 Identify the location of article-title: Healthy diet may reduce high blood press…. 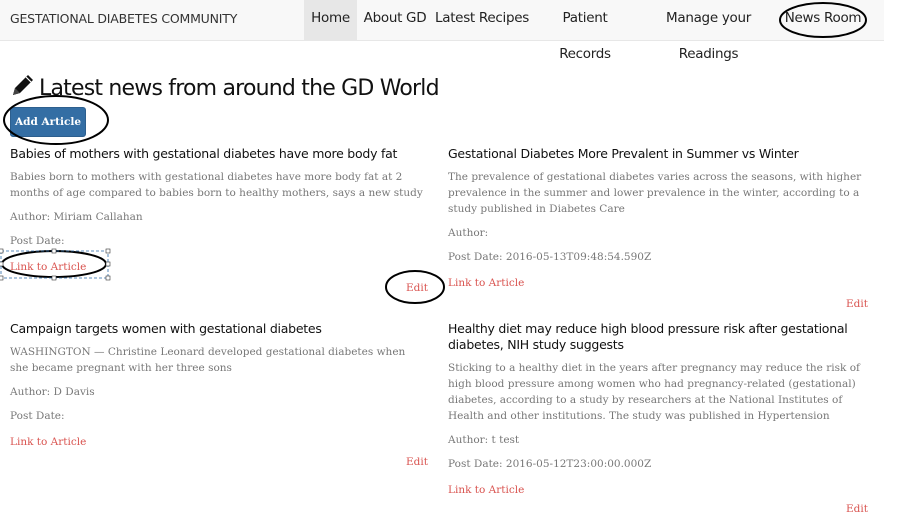
(648, 336).